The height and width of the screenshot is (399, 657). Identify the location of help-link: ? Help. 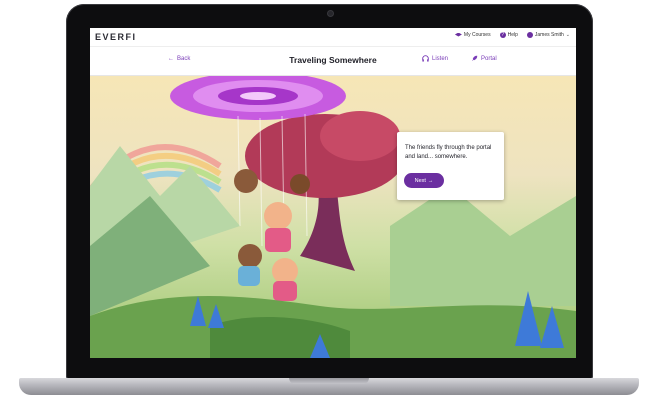
(508, 35).